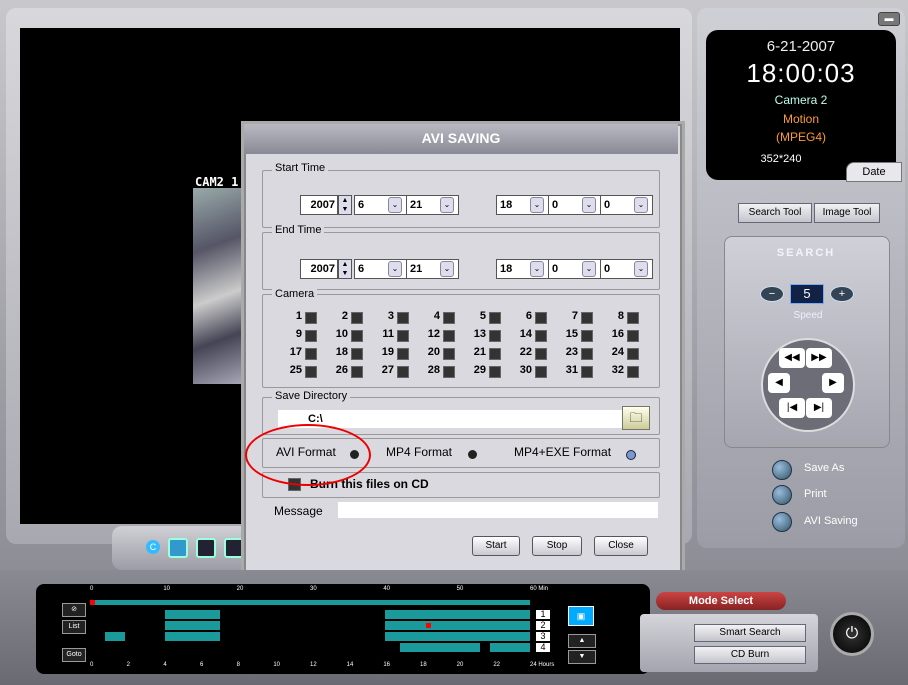 This screenshot has height=685, width=908. Describe the element at coordinates (457, 625) in the screenshot. I see `timeline-recording-segment` at that location.